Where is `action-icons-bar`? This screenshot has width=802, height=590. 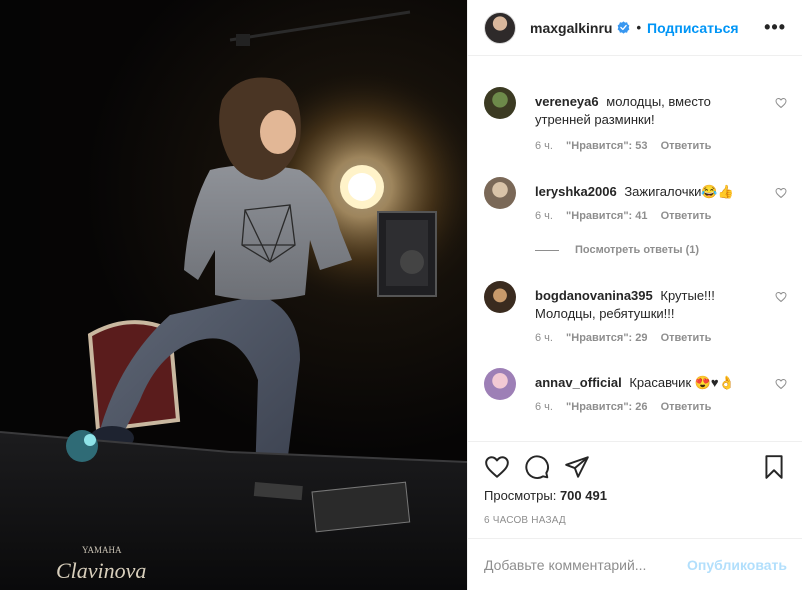 action-icons-bar is located at coordinates (635, 467).